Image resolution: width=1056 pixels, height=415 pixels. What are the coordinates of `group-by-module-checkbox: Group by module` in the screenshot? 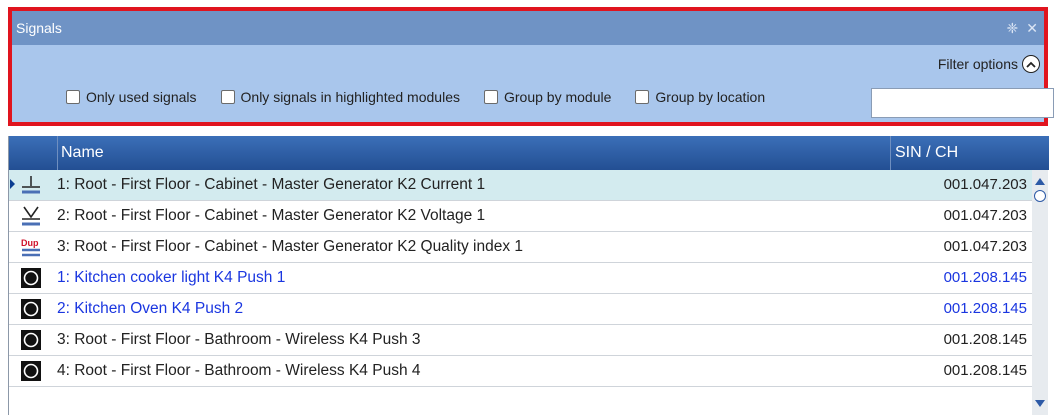 It's located at (547, 97).